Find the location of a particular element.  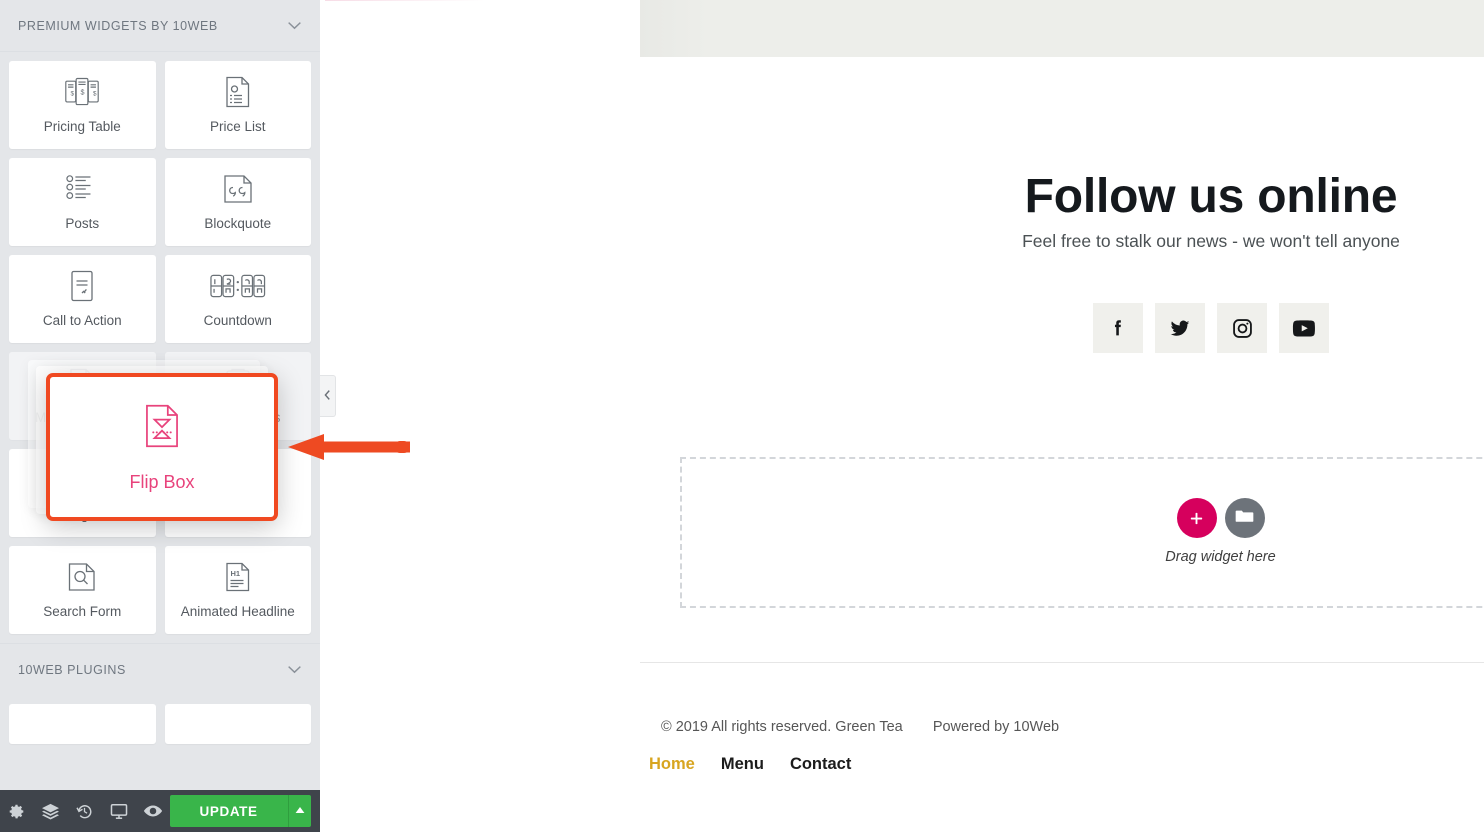

footer-divider is located at coordinates (1062, 662).